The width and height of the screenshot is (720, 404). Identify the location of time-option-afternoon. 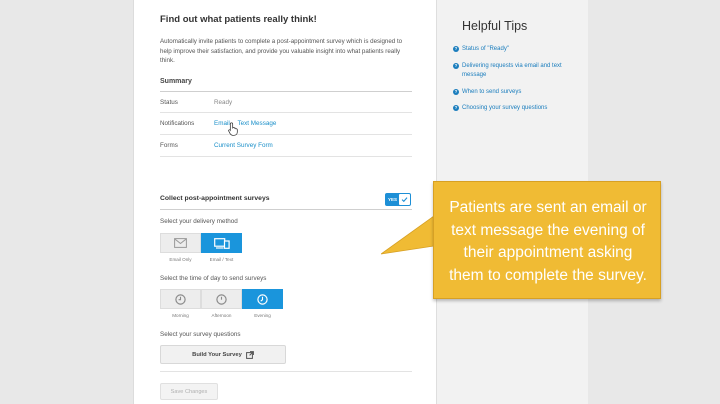
(221, 299).